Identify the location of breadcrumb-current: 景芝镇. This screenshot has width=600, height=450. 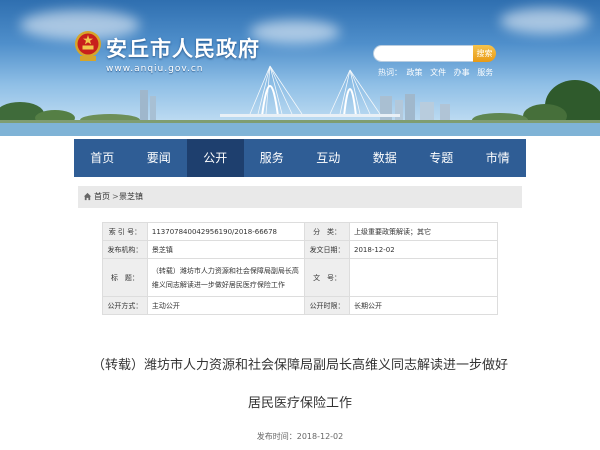
(131, 197).